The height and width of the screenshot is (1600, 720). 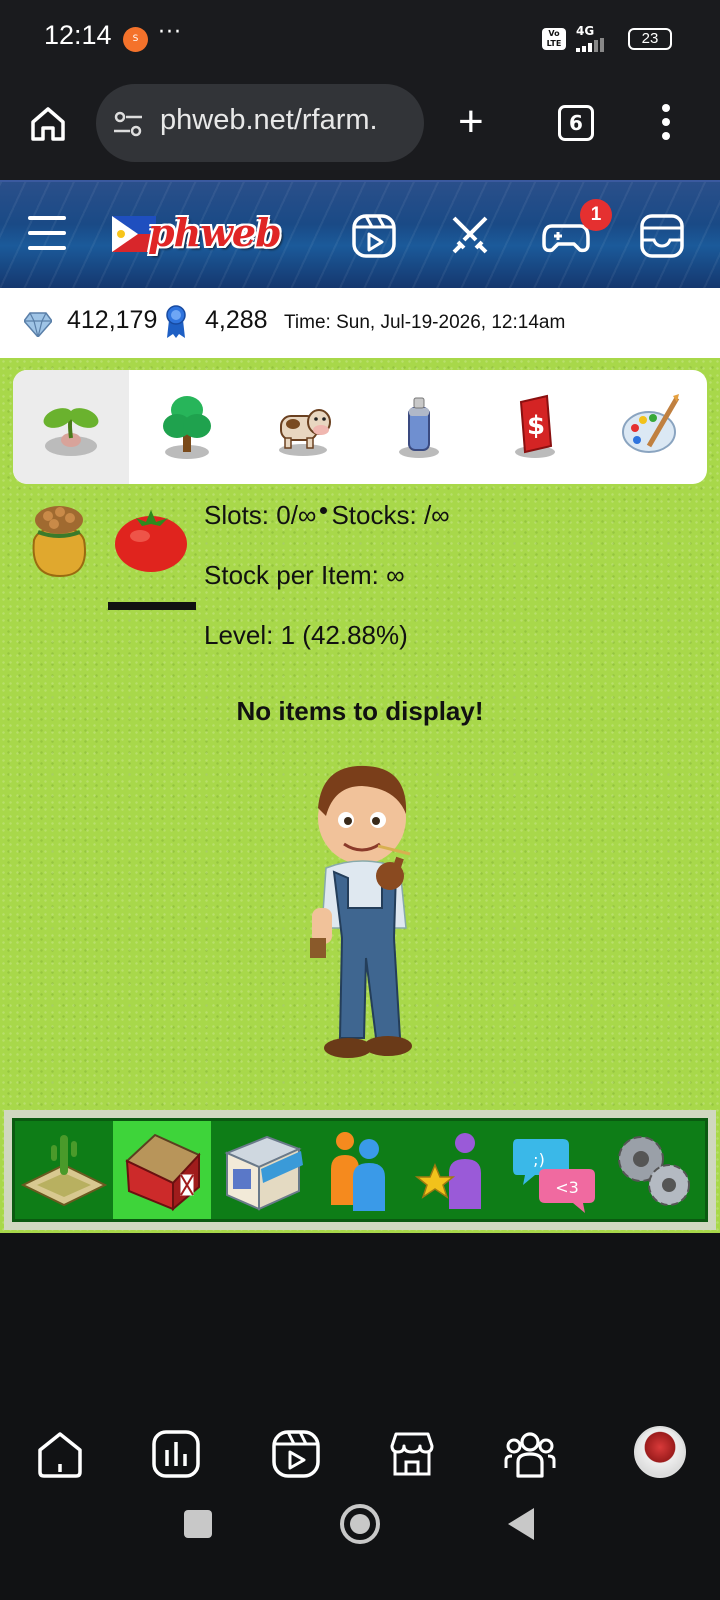 I want to click on cow-icon, so click(x=305, y=432).